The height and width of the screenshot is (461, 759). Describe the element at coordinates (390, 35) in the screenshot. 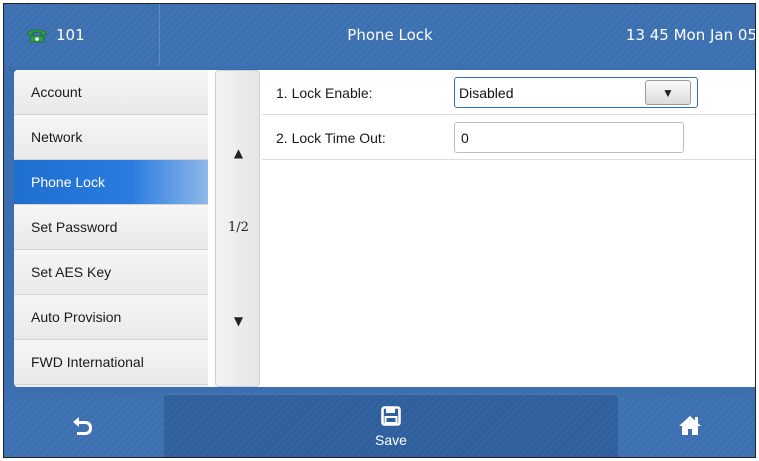

I see `page-title: Phone Lock` at that location.